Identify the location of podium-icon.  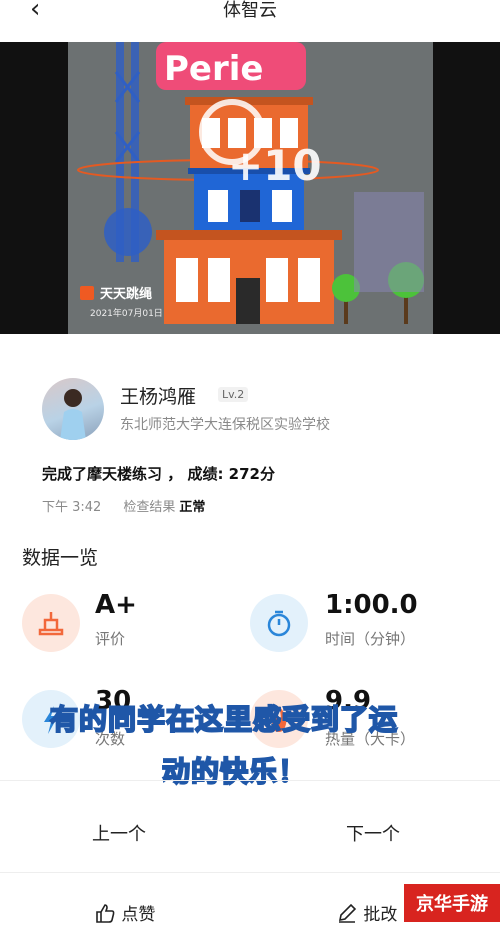
(51, 623).